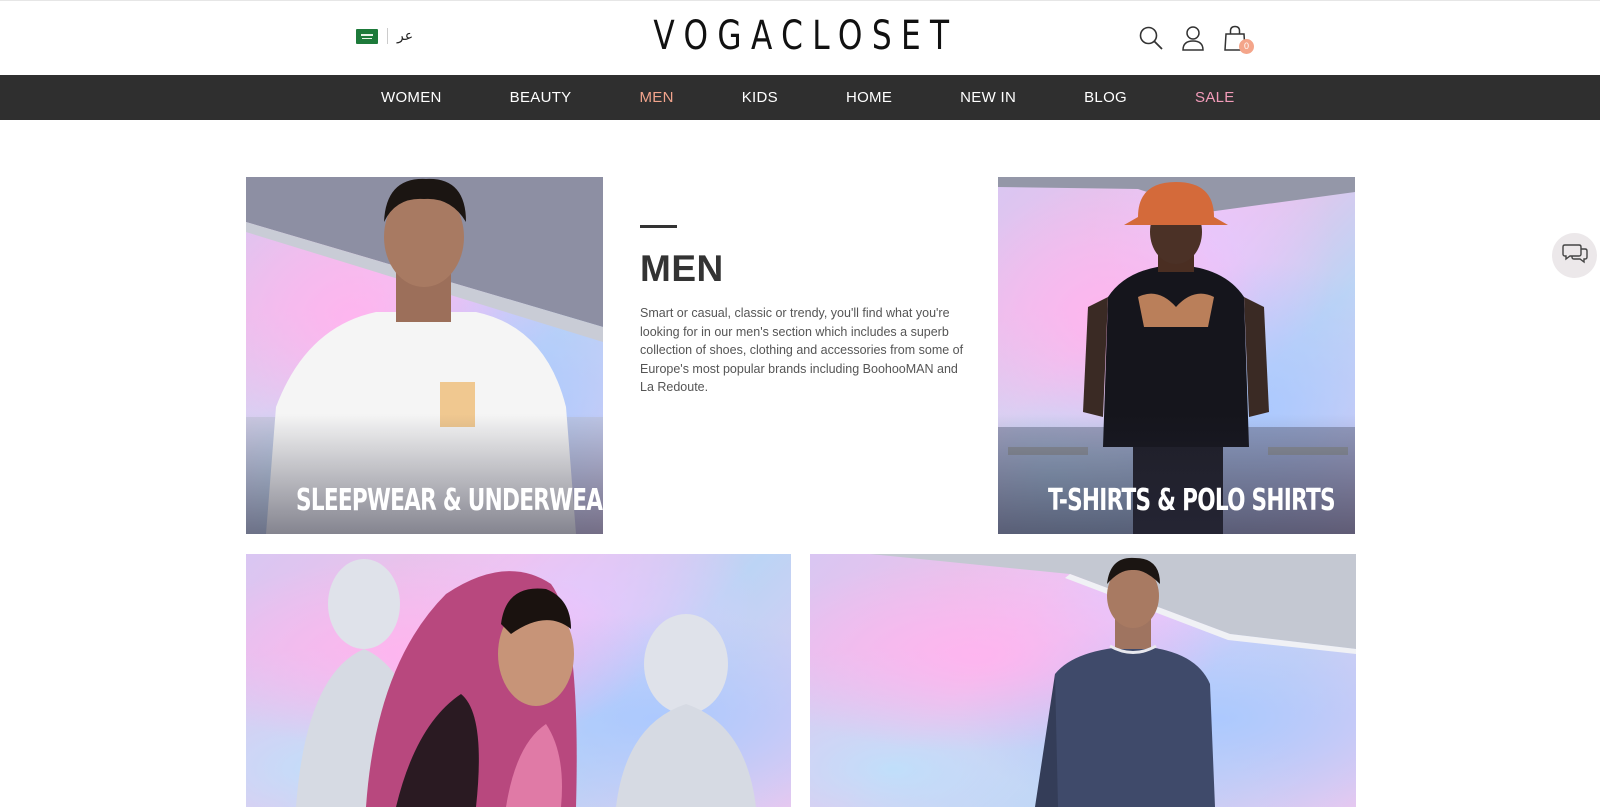 This screenshot has width=1600, height=807. Describe the element at coordinates (384, 36) in the screenshot. I see `language-switcher: عر` at that location.